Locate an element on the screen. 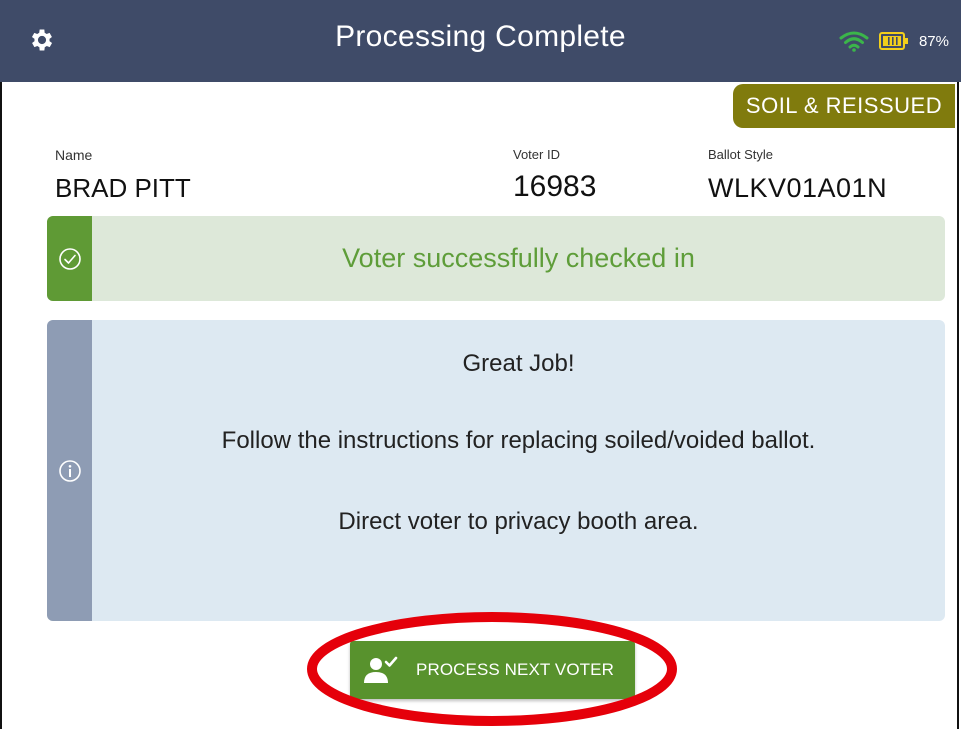  process-next-voter-button: PROCESS NEXT VOTER is located at coordinates (492, 670).